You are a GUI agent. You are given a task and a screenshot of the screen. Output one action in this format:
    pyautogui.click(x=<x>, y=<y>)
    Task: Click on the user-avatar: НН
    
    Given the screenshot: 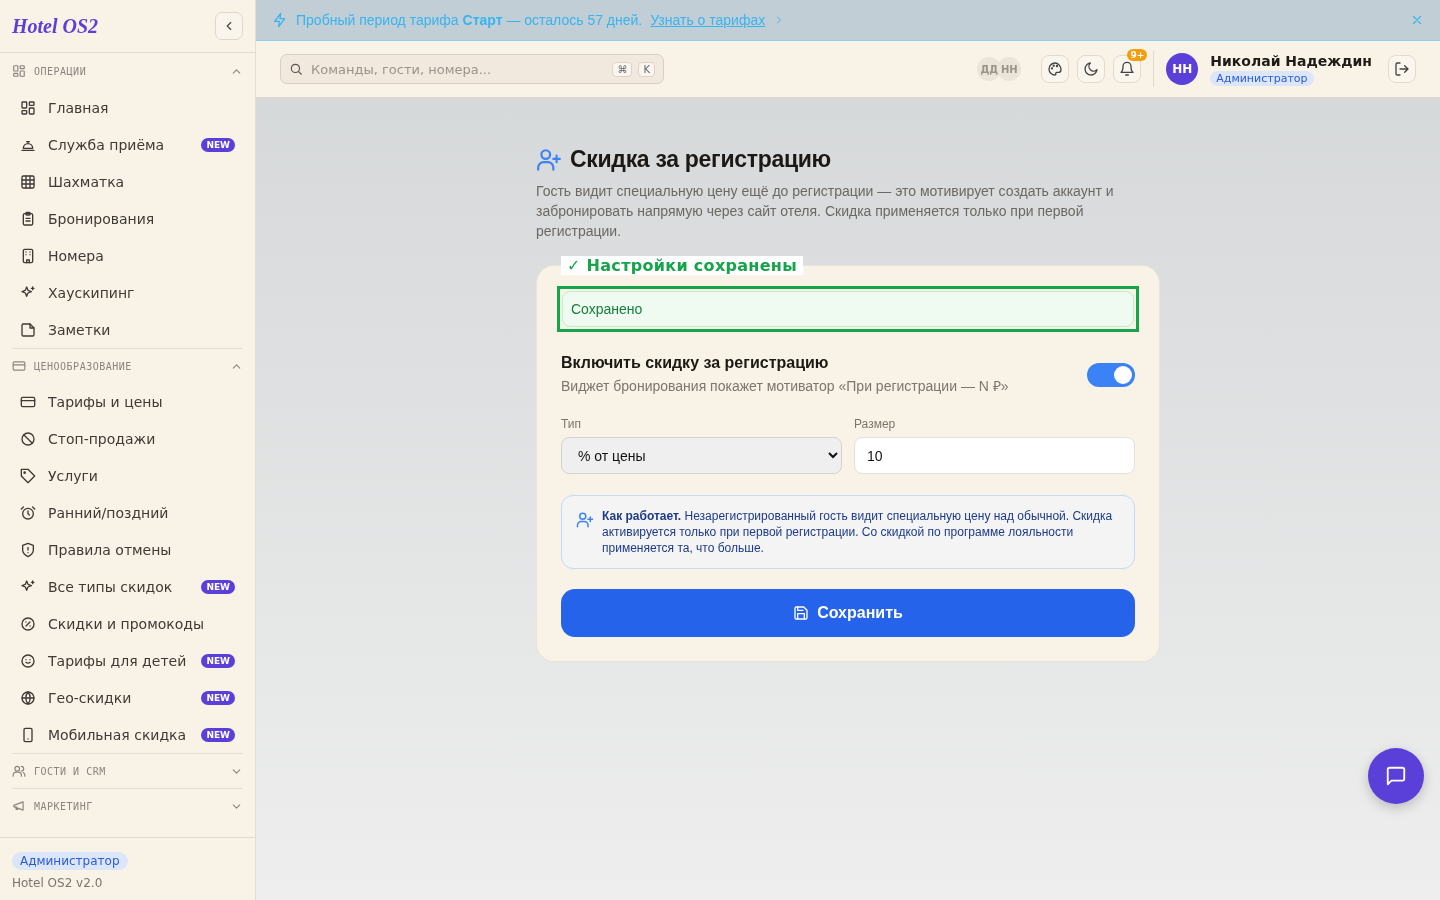 What is the action you would take?
    pyautogui.click(x=1182, y=69)
    